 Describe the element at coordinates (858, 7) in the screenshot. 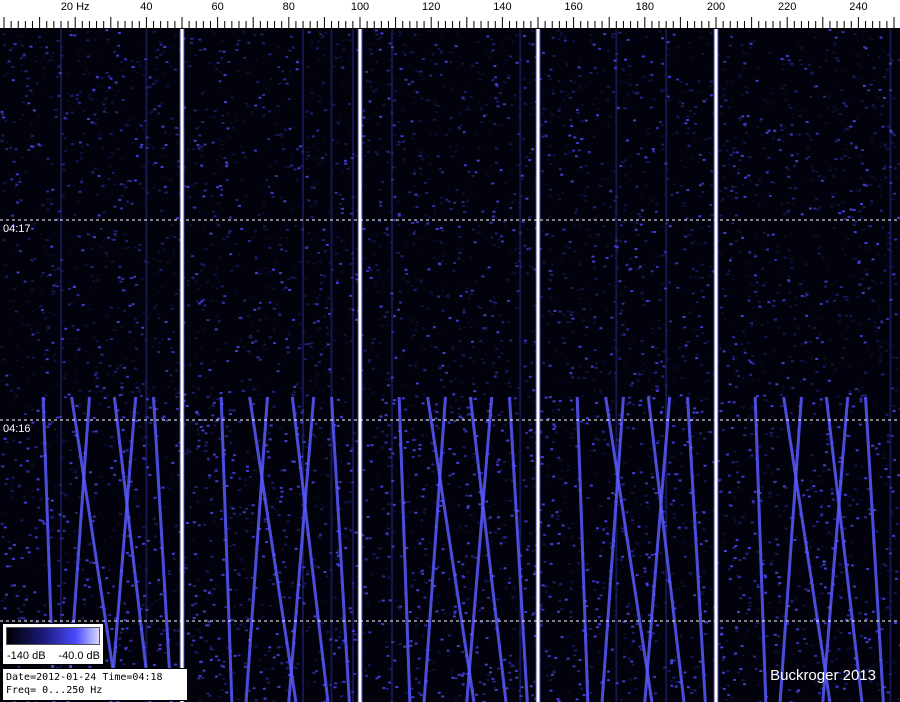

I see `frequency-tick-label: 240` at that location.